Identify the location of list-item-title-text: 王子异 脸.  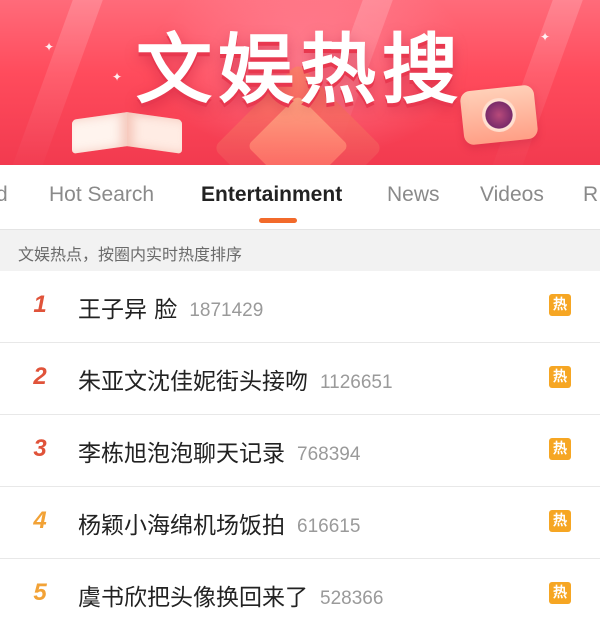
(128, 310).